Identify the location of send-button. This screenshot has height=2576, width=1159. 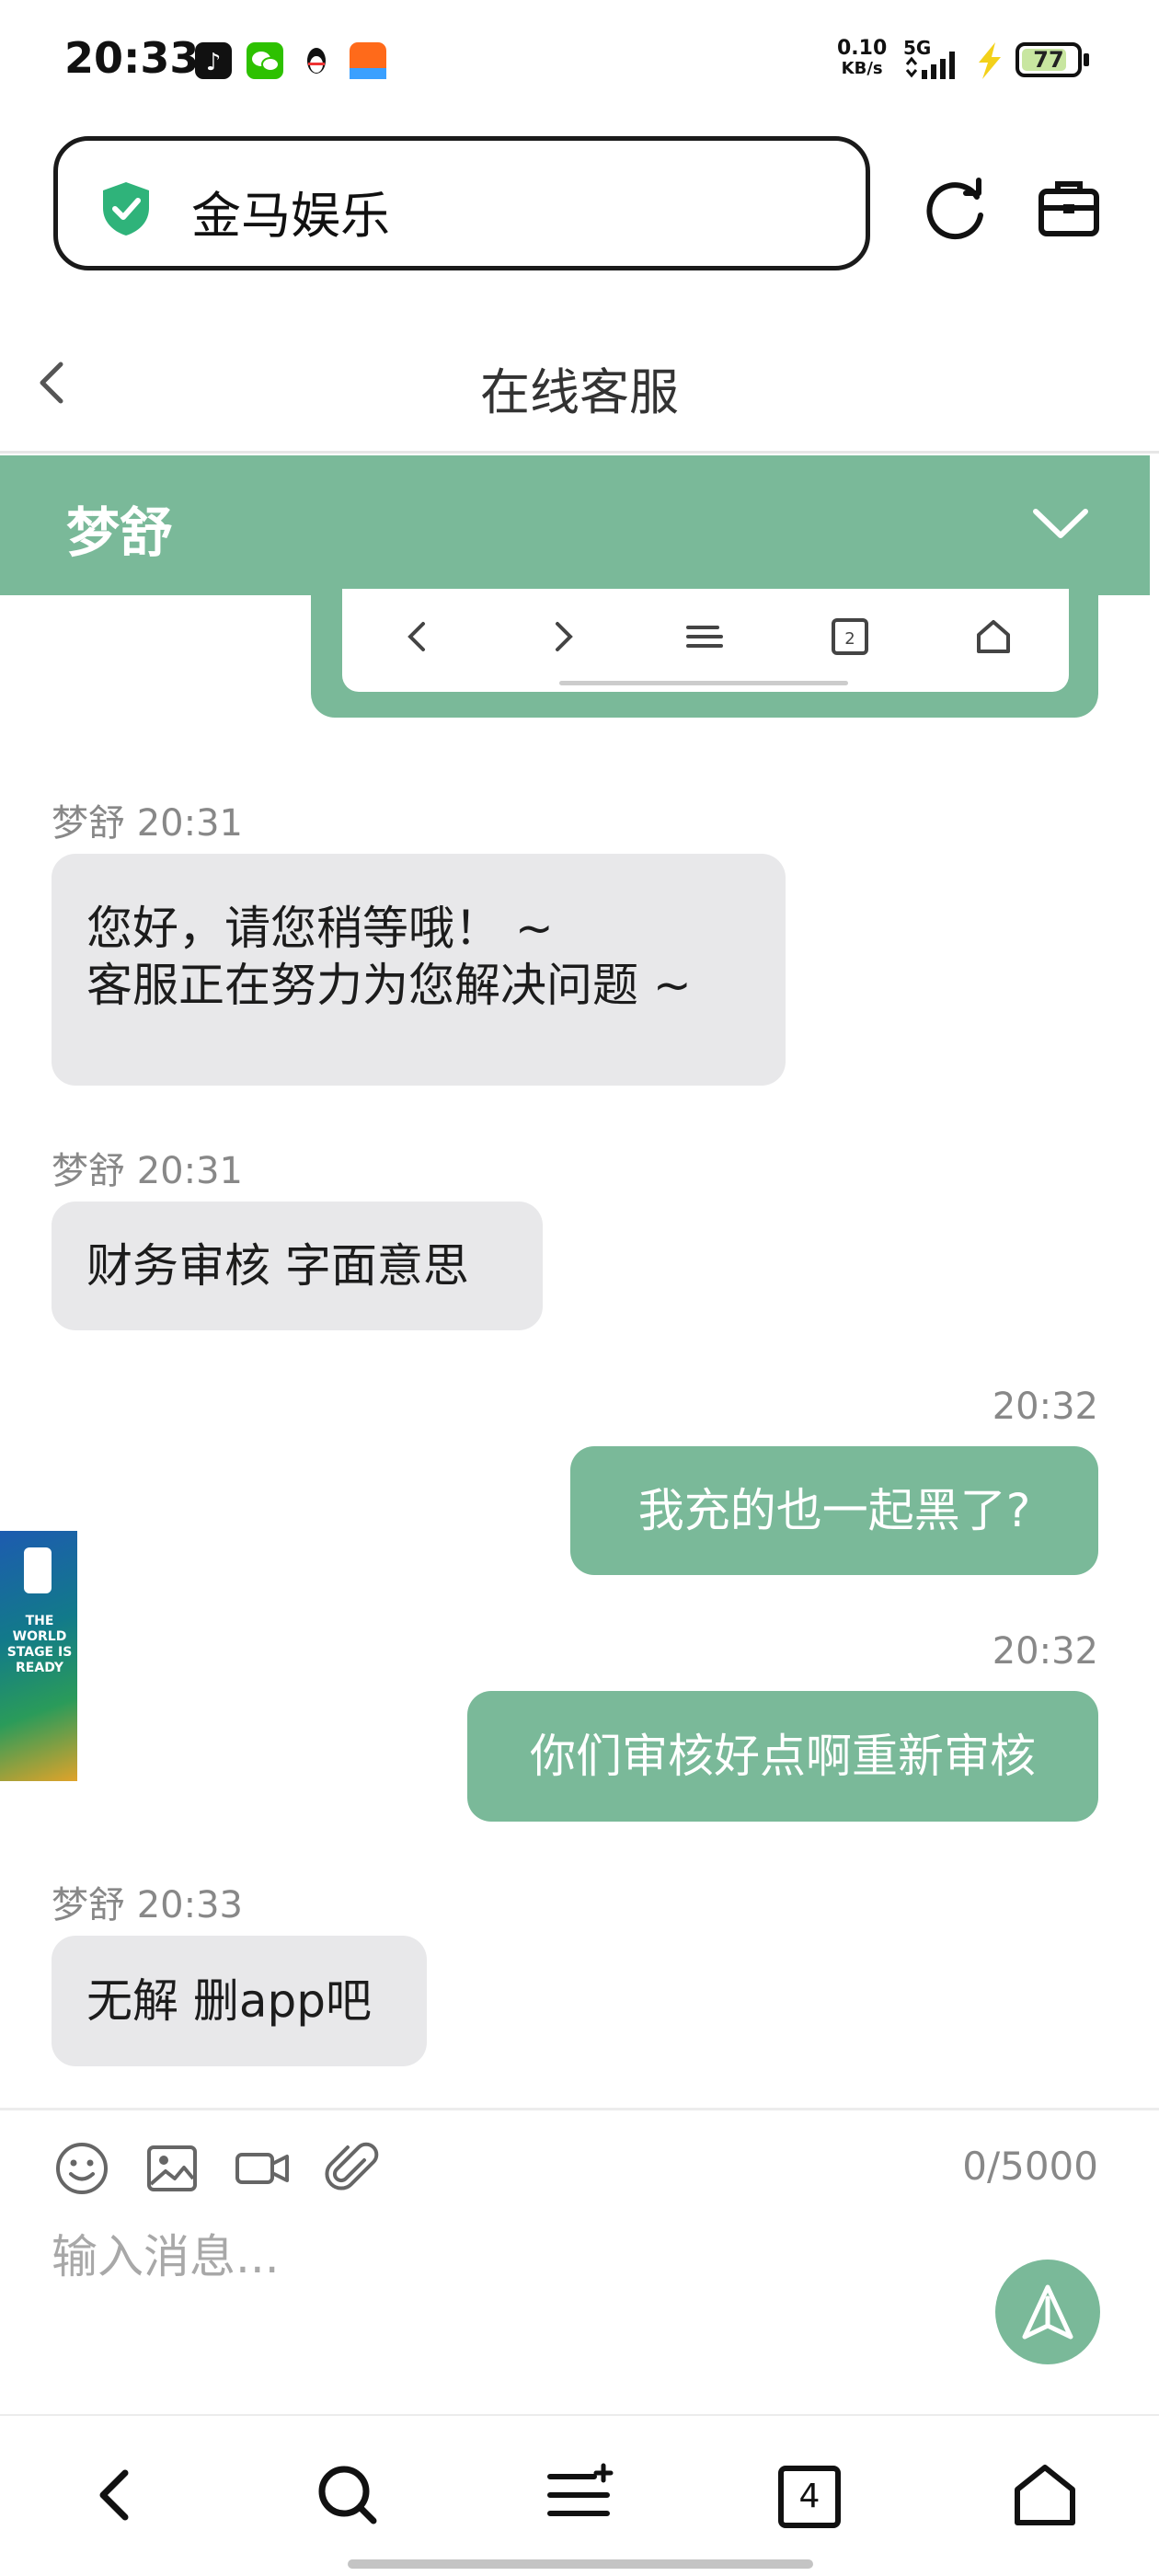
(1047, 2312).